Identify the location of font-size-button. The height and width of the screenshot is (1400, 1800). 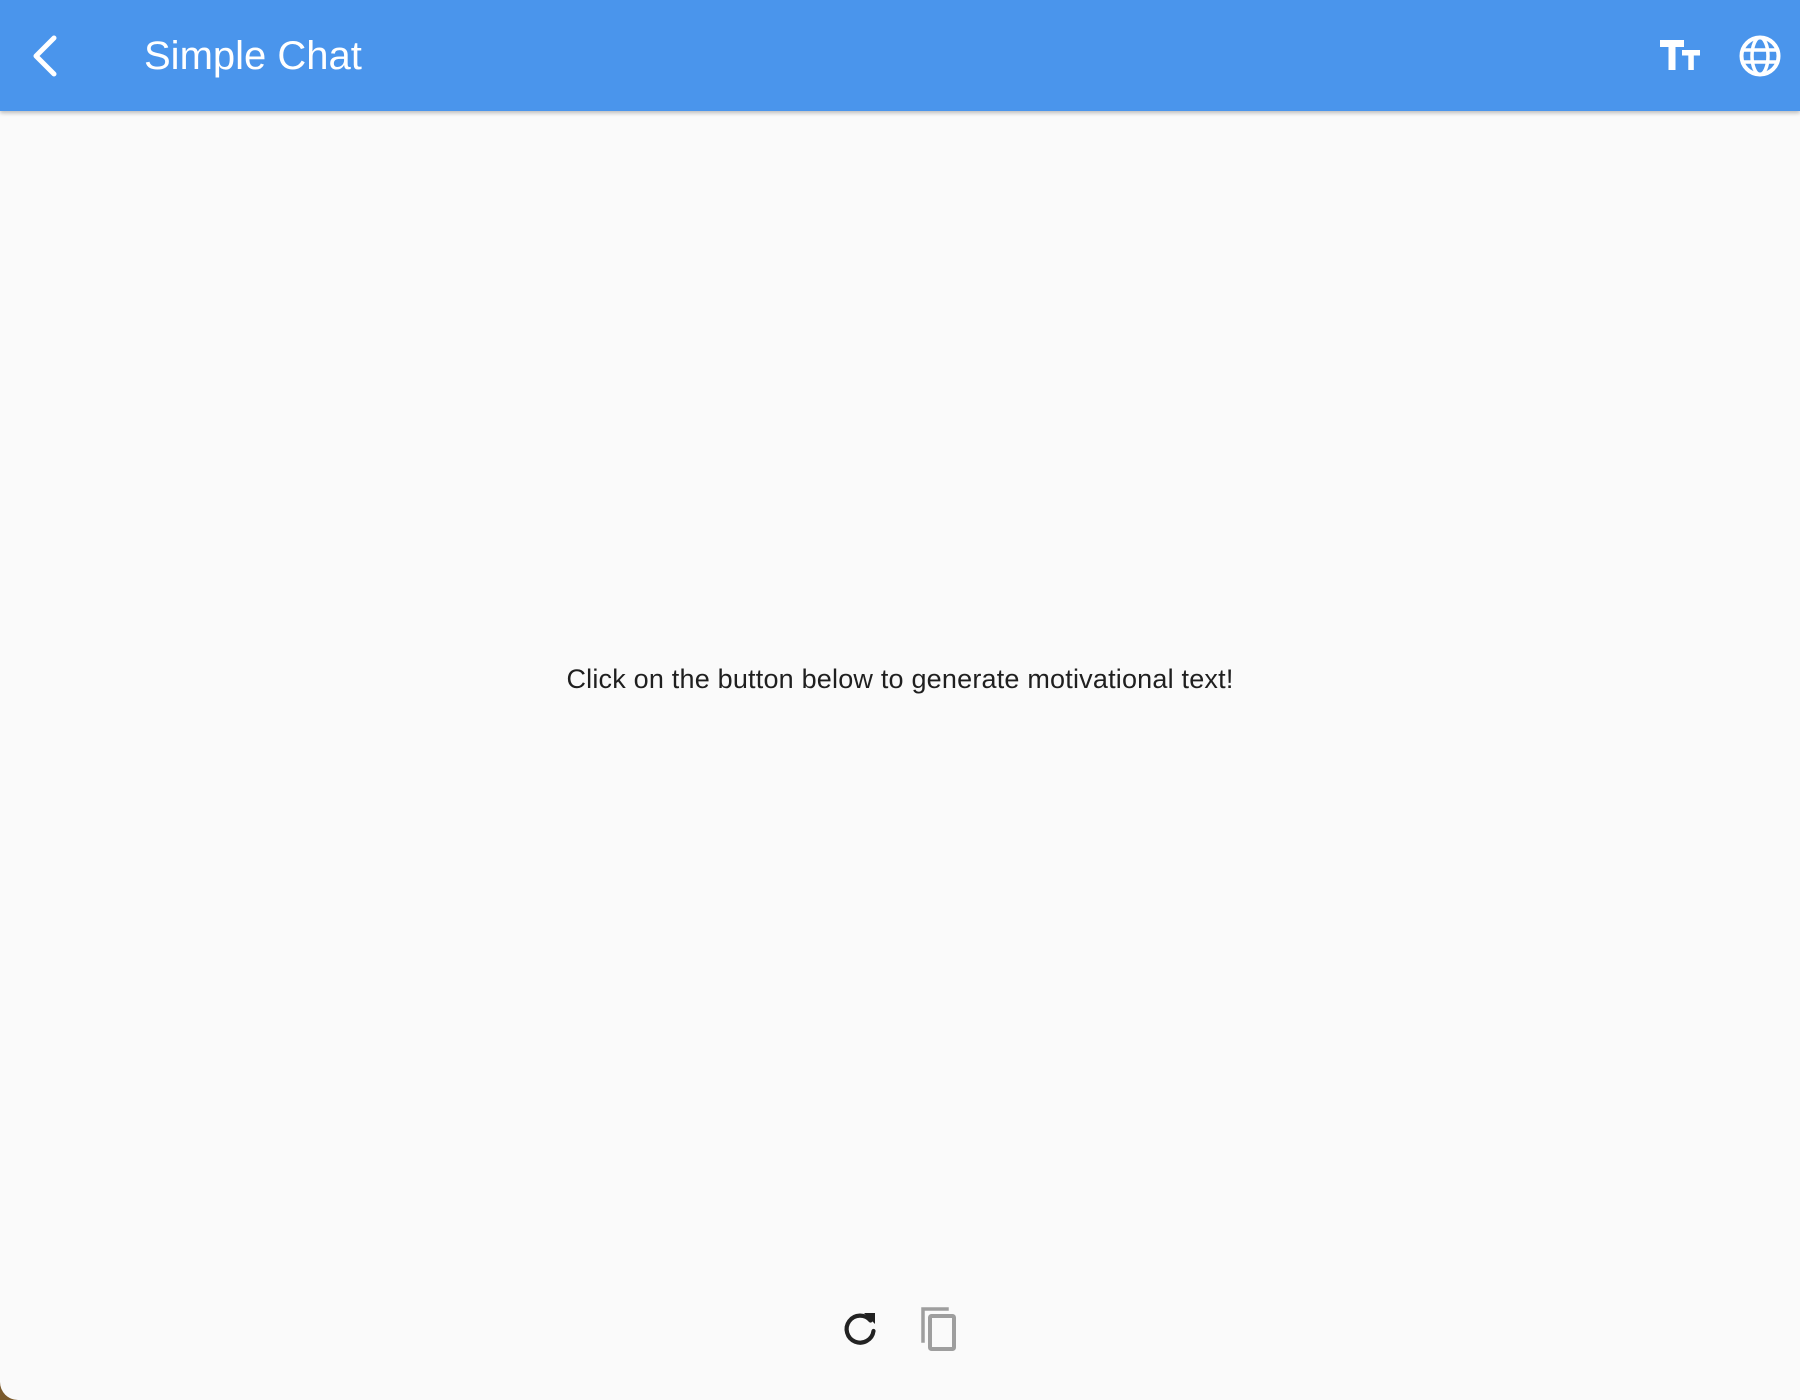
(1680, 56).